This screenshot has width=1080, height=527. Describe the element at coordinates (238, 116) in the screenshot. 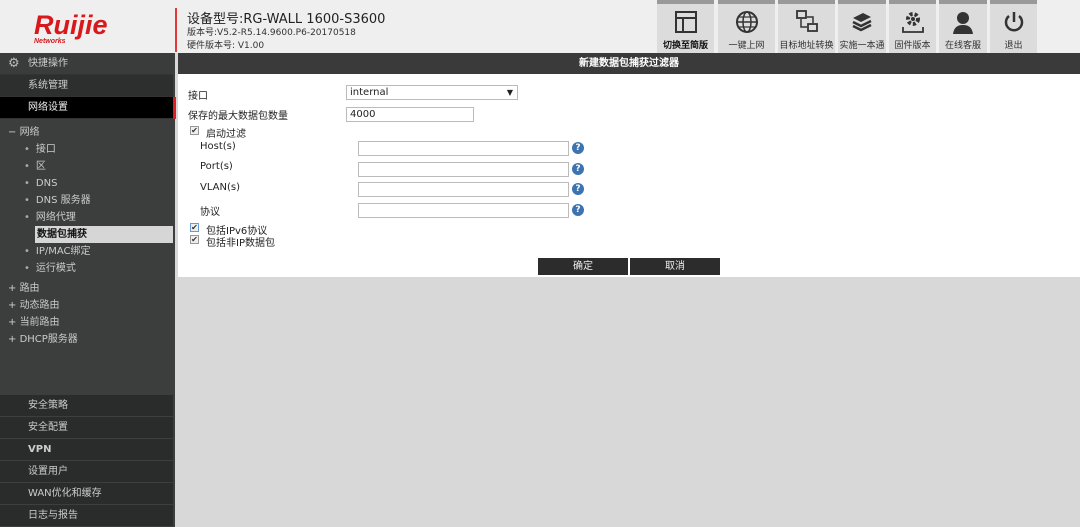

I see `max-packets-label: 保存的最大数据包数量` at that location.